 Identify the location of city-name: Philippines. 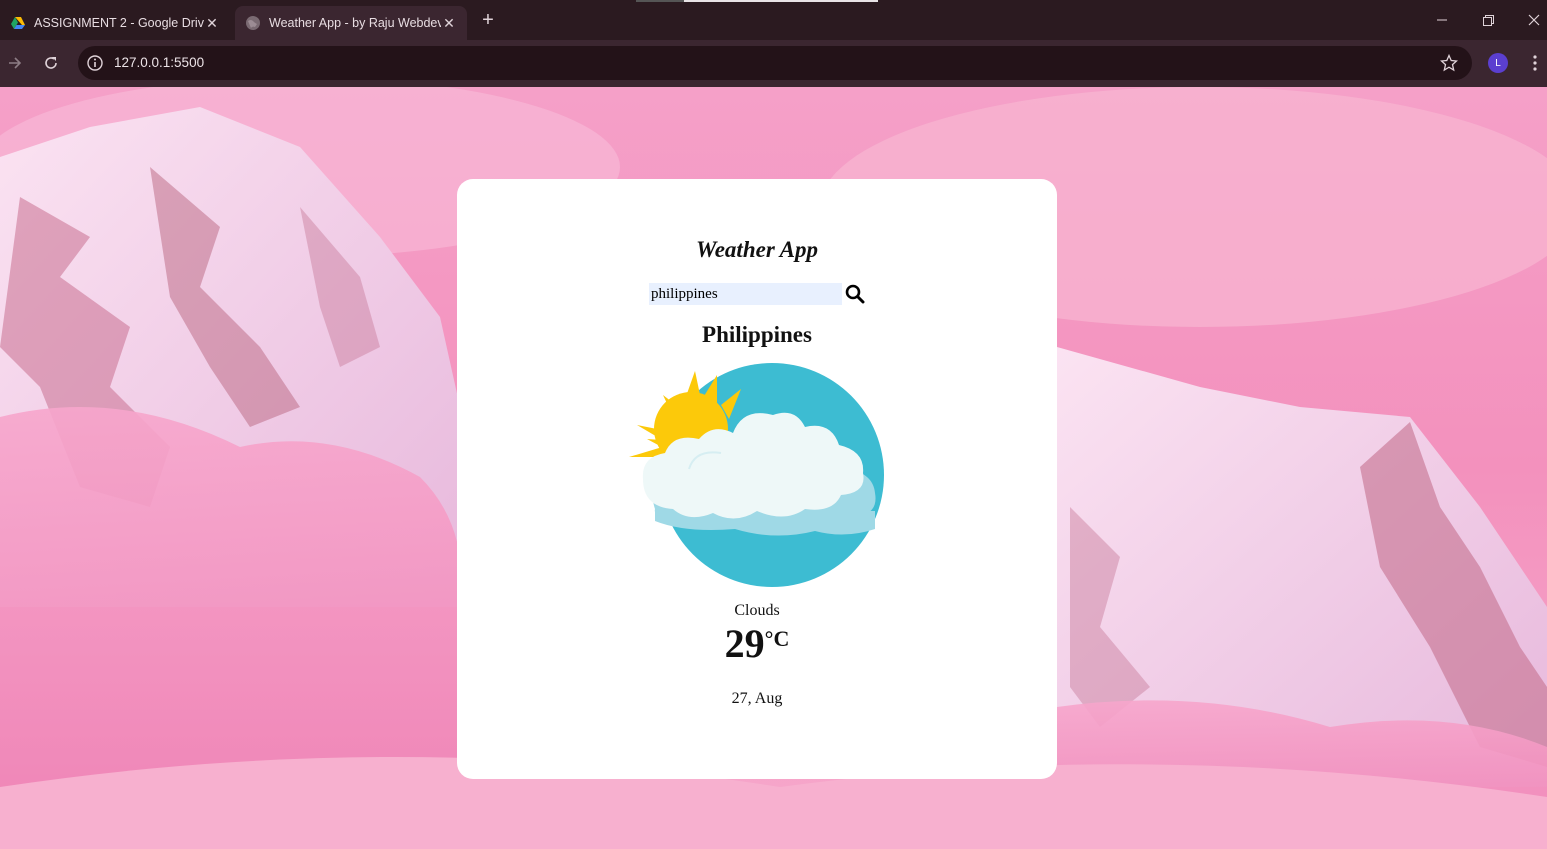
(757, 334).